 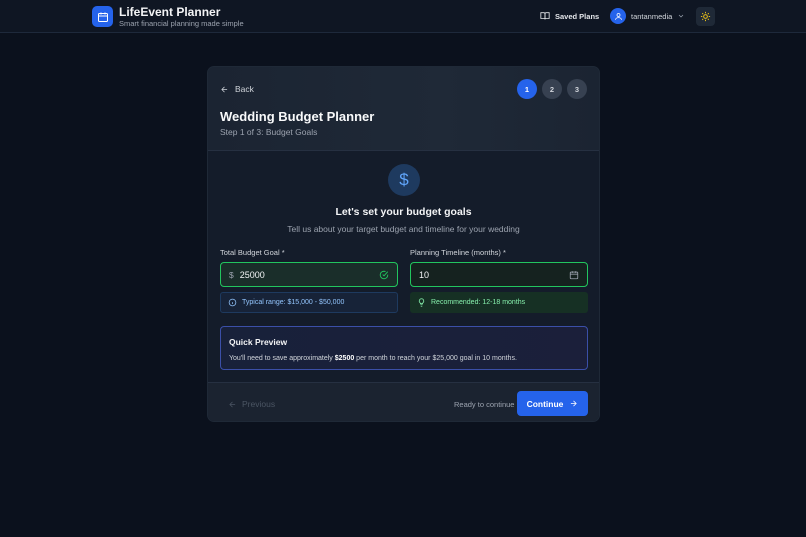 I want to click on ready-status: Ready to continue, so click(x=484, y=404).